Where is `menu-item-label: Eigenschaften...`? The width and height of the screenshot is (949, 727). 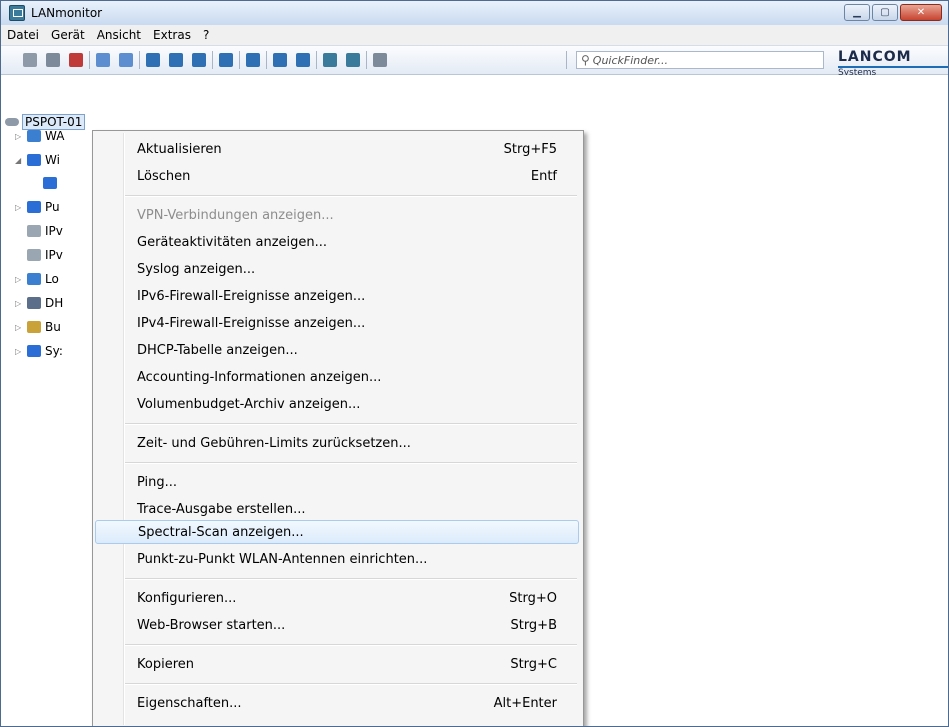 menu-item-label: Eigenschaften... is located at coordinates (189, 703).